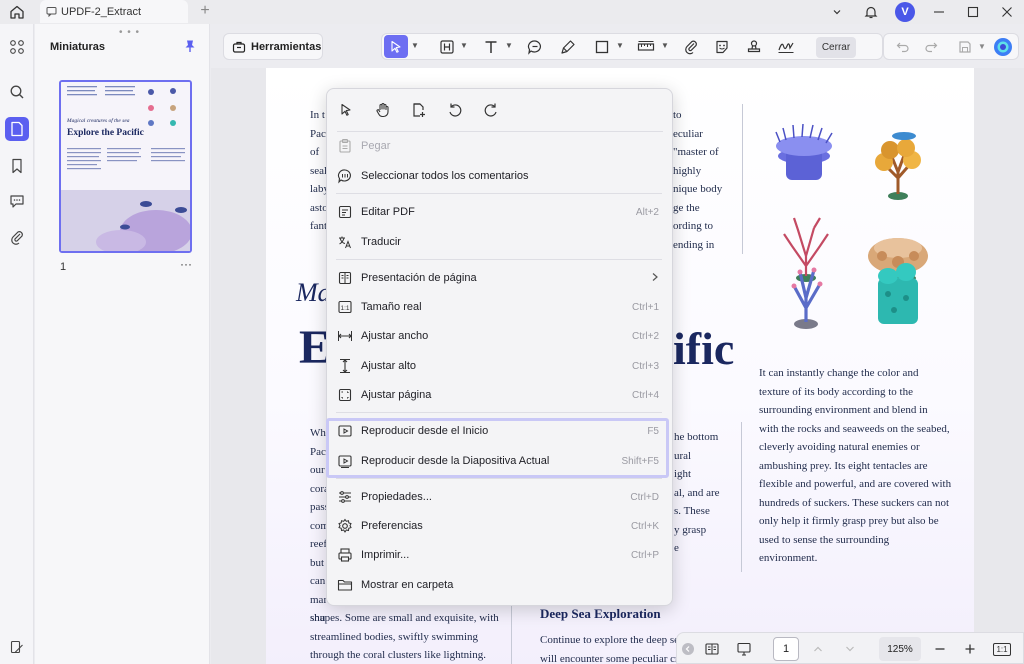 The width and height of the screenshot is (1024, 664). Describe the element at coordinates (931, 47) in the screenshot. I see `redo-button` at that location.